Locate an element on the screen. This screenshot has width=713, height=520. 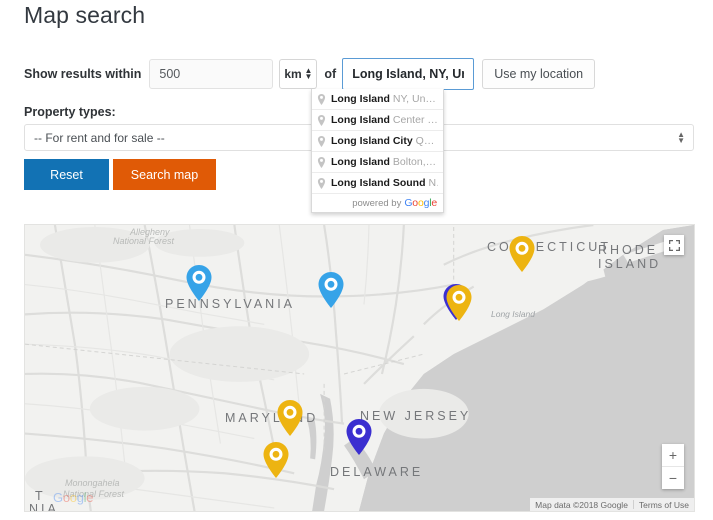
fullscreen-icon is located at coordinates (674, 245).